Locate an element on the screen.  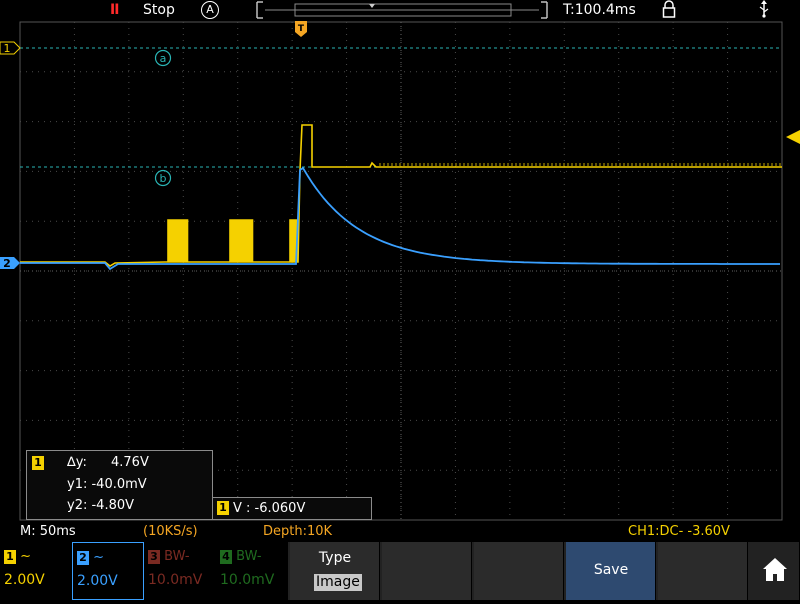
ch2-coupling: ~ is located at coordinates (99, 557).